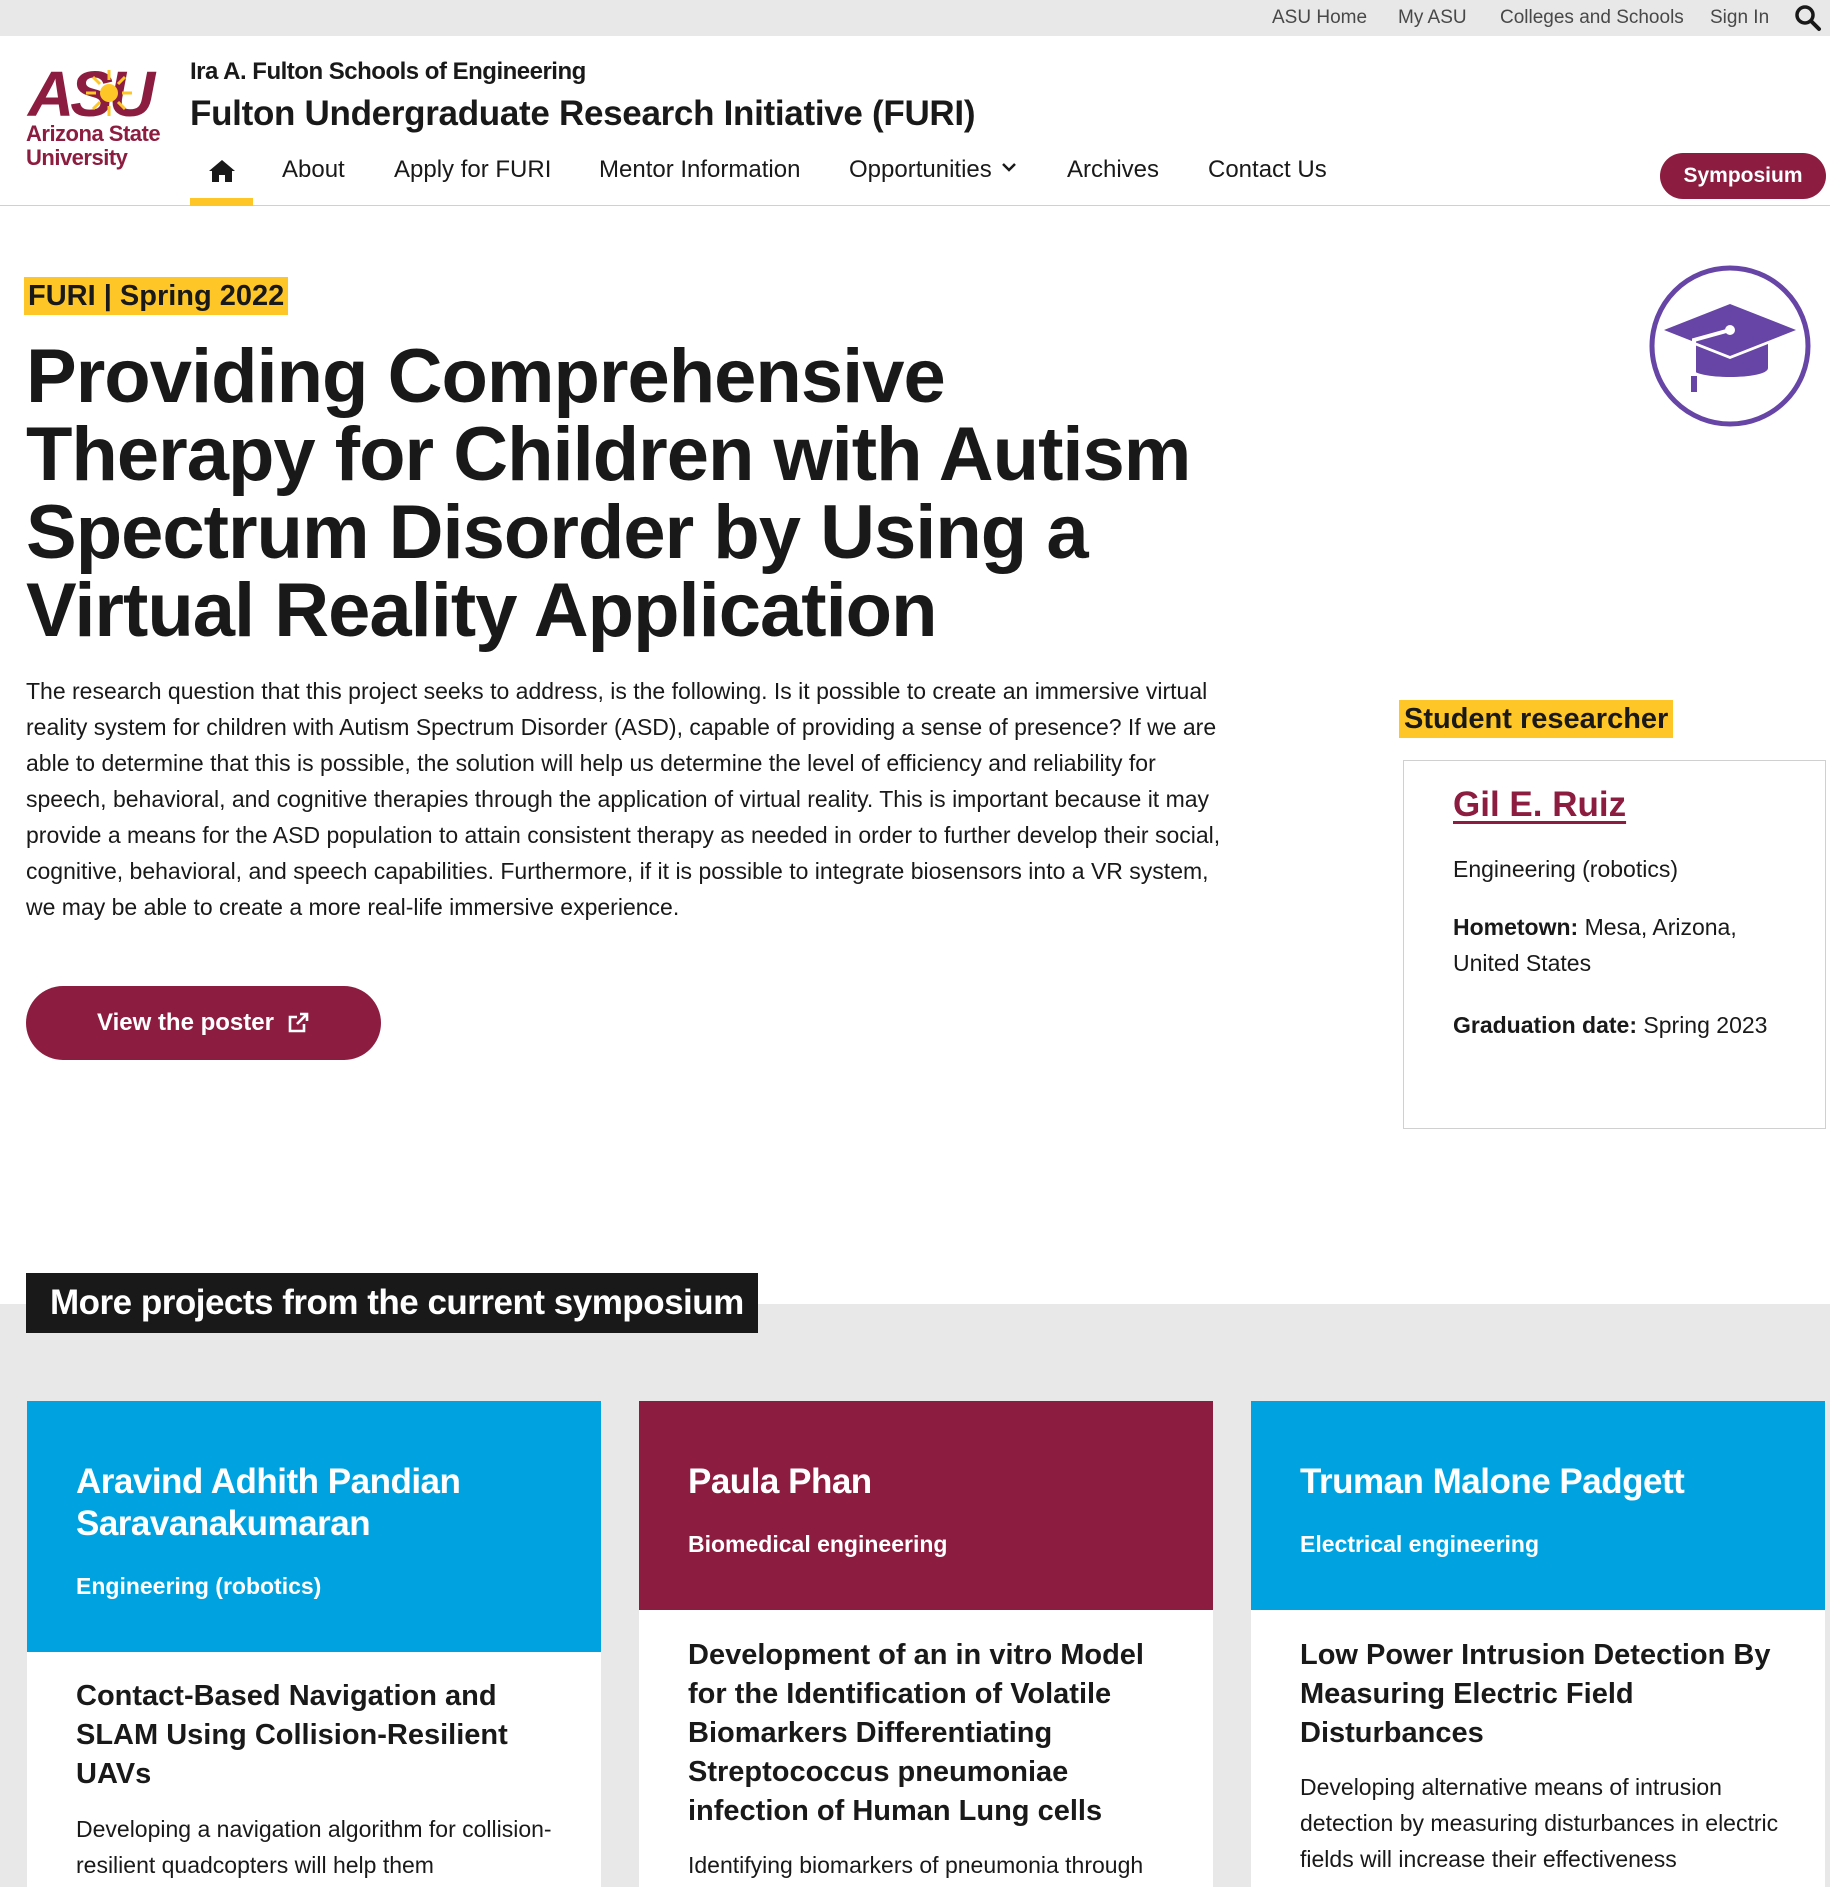  I want to click on more-projects-heading: More projects from the current symposium, so click(392, 1303).